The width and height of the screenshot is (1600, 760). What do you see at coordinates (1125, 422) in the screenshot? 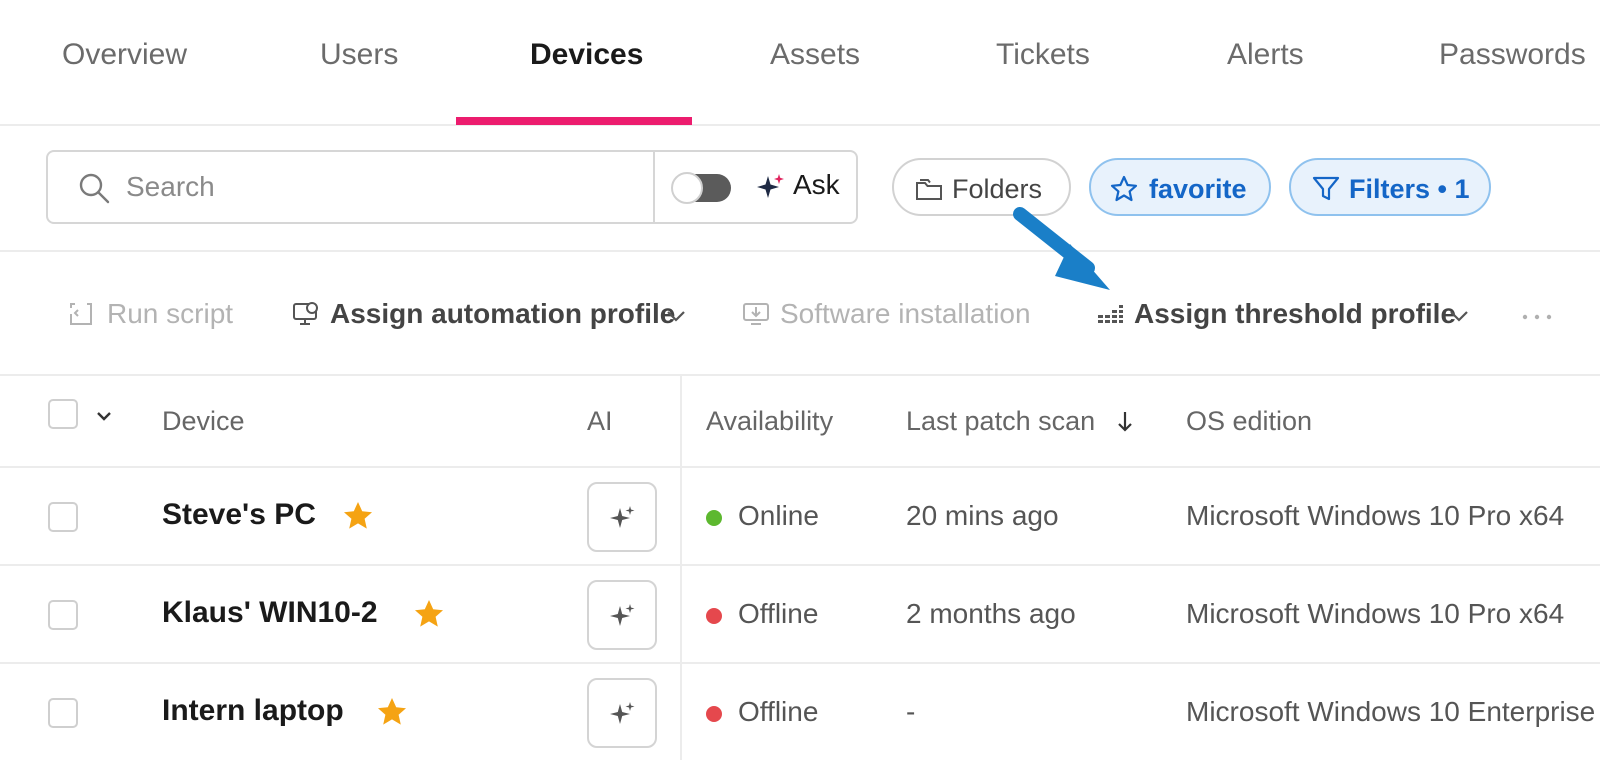
I see `sort-descending-icon` at bounding box center [1125, 422].